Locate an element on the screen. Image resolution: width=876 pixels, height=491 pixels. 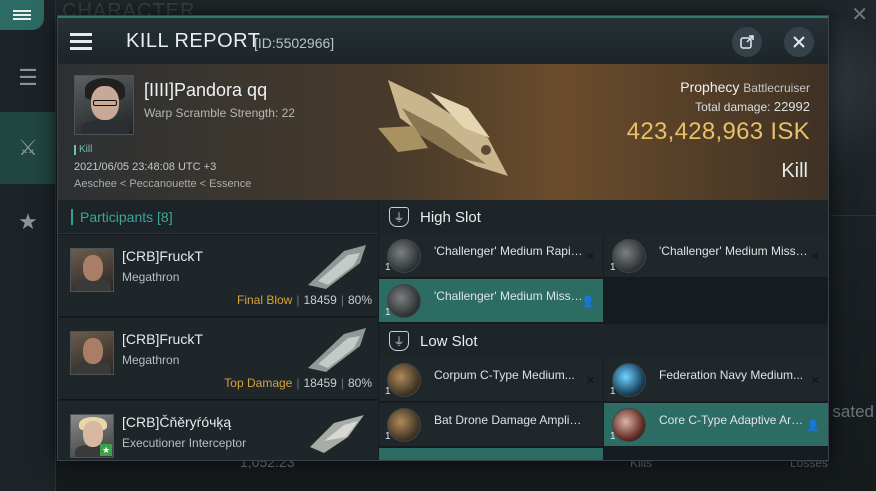
isk-amount: 423,428,963 is located at coordinates (695, 131).